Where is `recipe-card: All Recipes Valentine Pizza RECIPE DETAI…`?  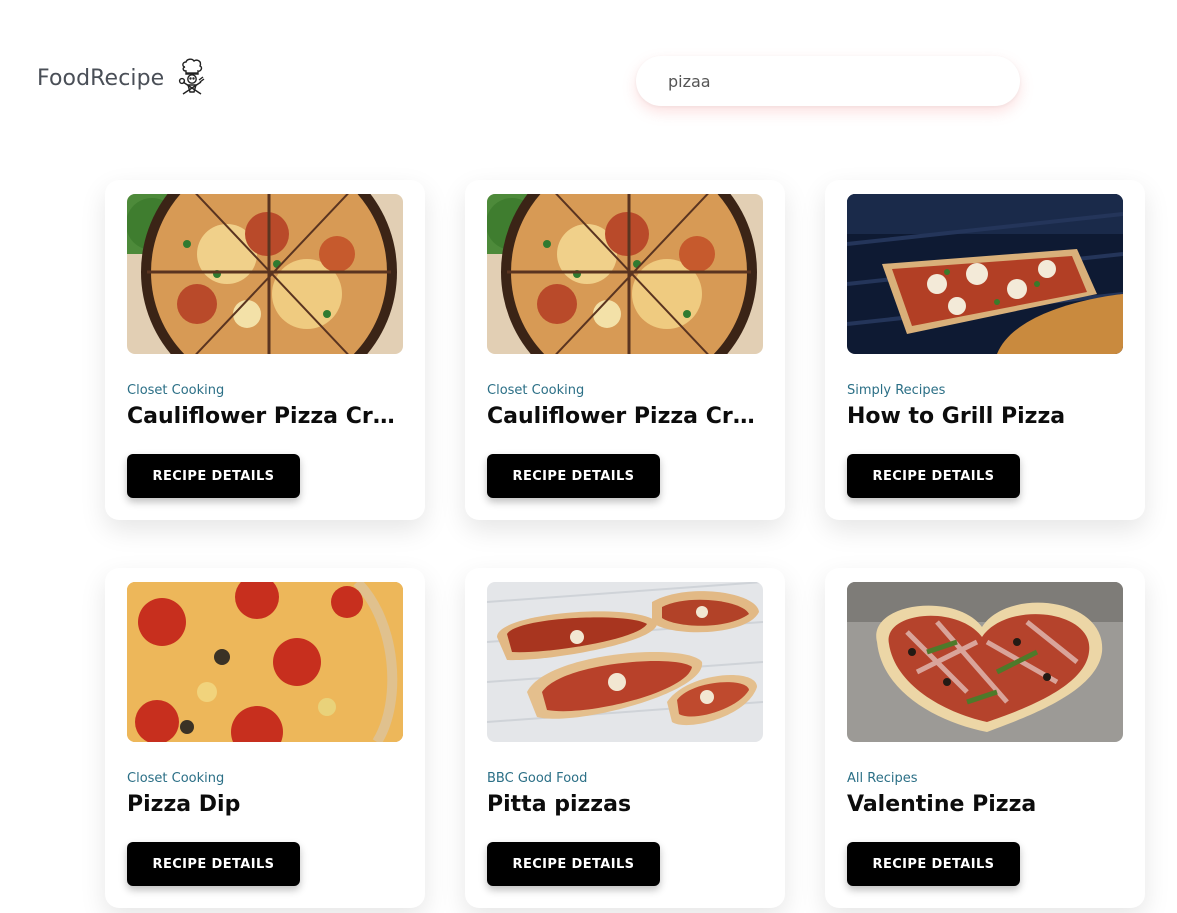
recipe-card: All Recipes Valentine Pizza RECIPE DETAI… is located at coordinates (985, 738).